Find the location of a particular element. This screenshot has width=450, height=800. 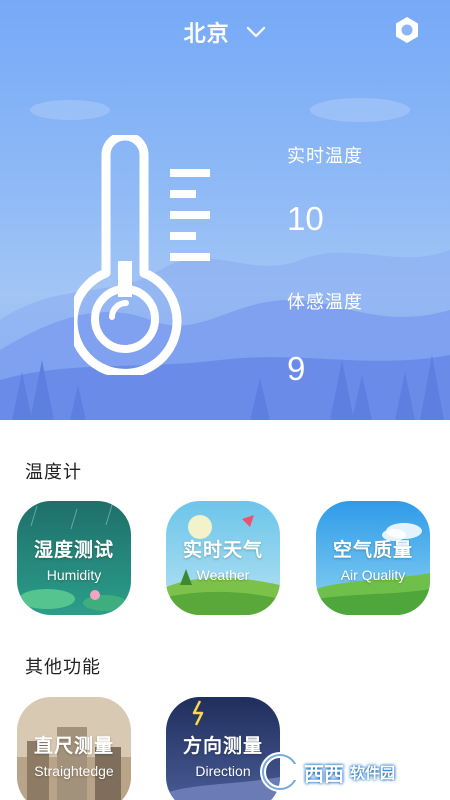

realtime-weather-tile: 实时天气 Weather is located at coordinates (223, 558).